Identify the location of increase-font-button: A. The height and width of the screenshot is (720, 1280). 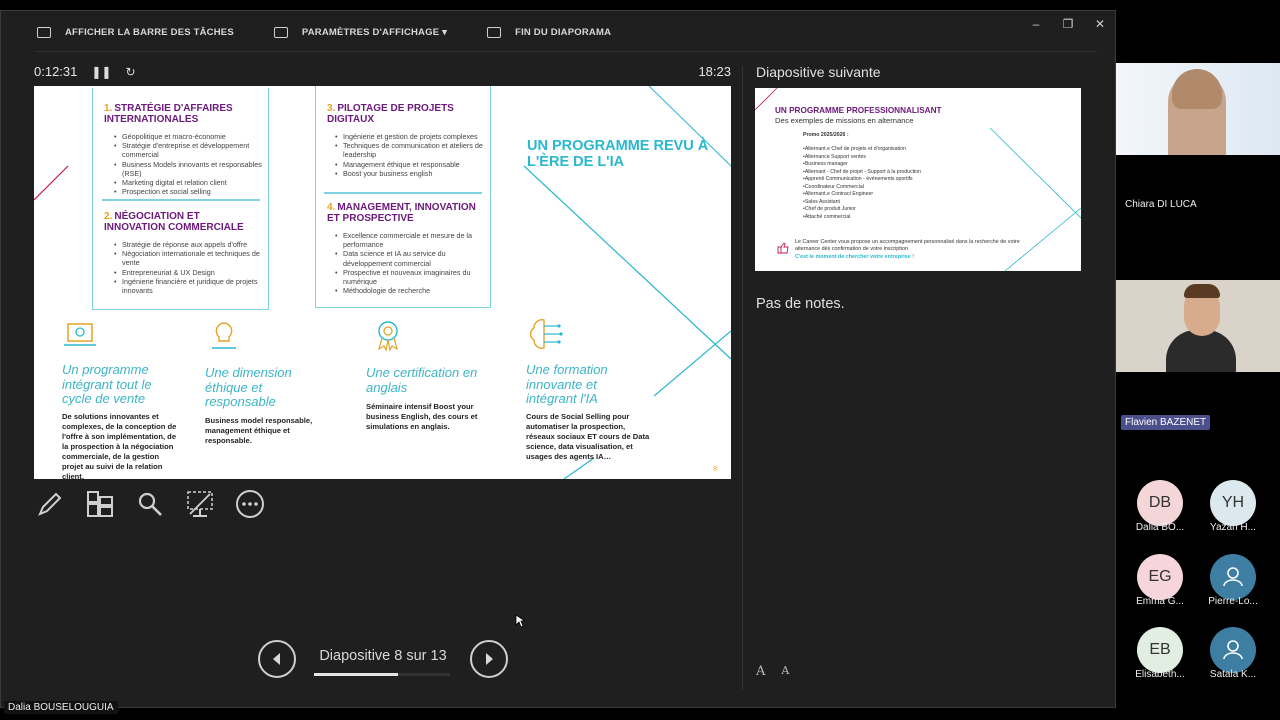
(760, 671).